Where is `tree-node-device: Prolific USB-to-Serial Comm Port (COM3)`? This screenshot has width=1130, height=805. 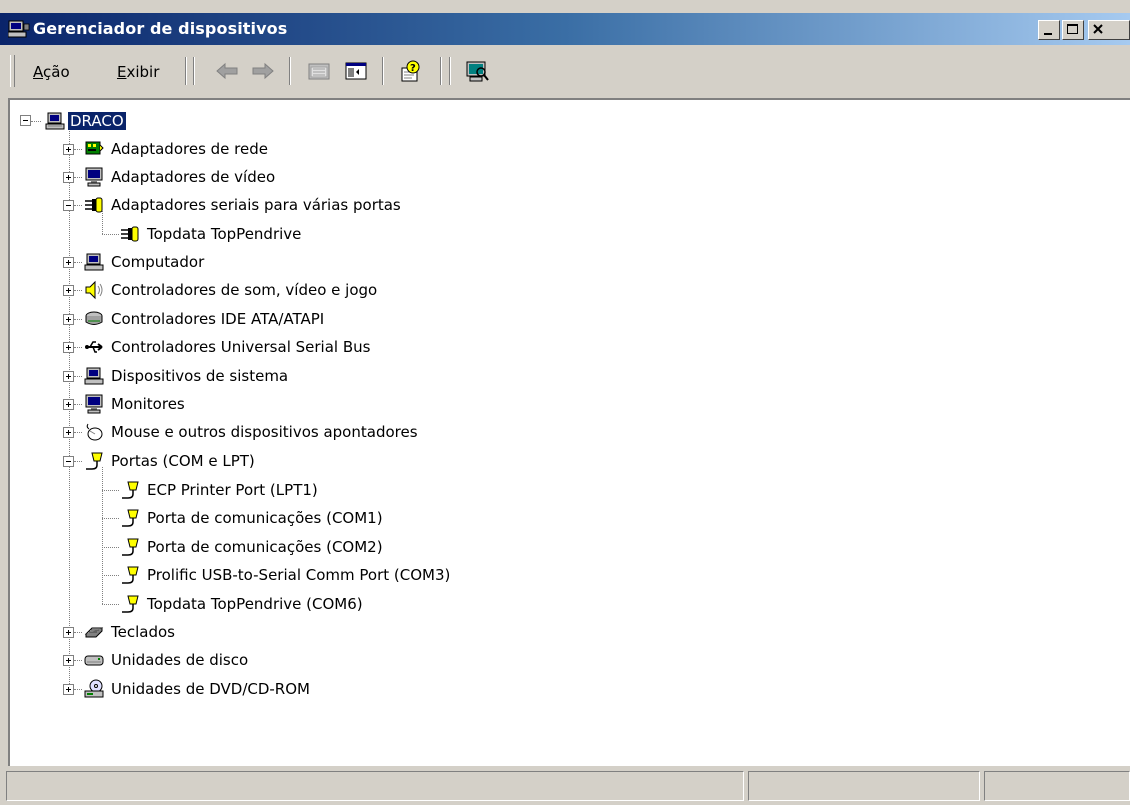 tree-node-device: Prolific USB-to-Serial Comm Port (COM3) is located at coordinates (360, 575).